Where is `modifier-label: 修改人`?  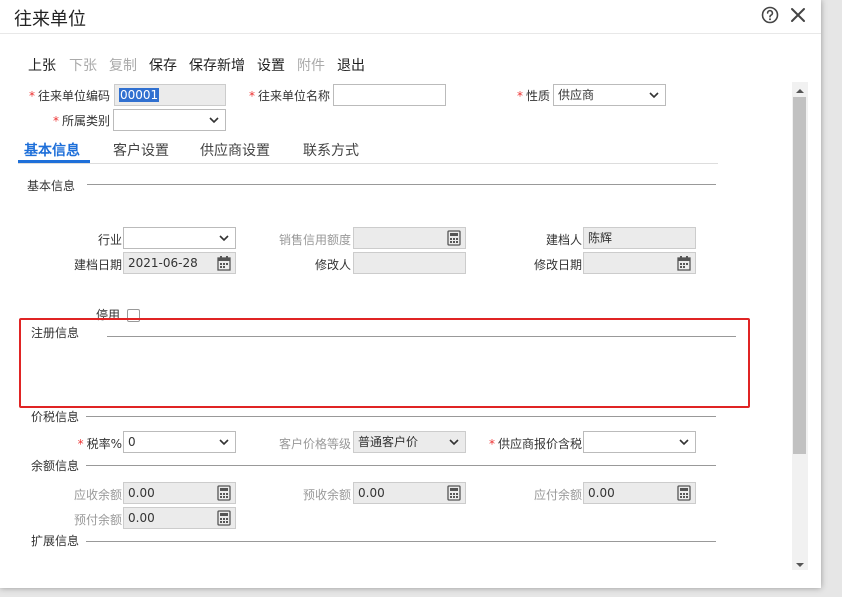
modifier-label: 修改人 is located at coordinates (332, 265).